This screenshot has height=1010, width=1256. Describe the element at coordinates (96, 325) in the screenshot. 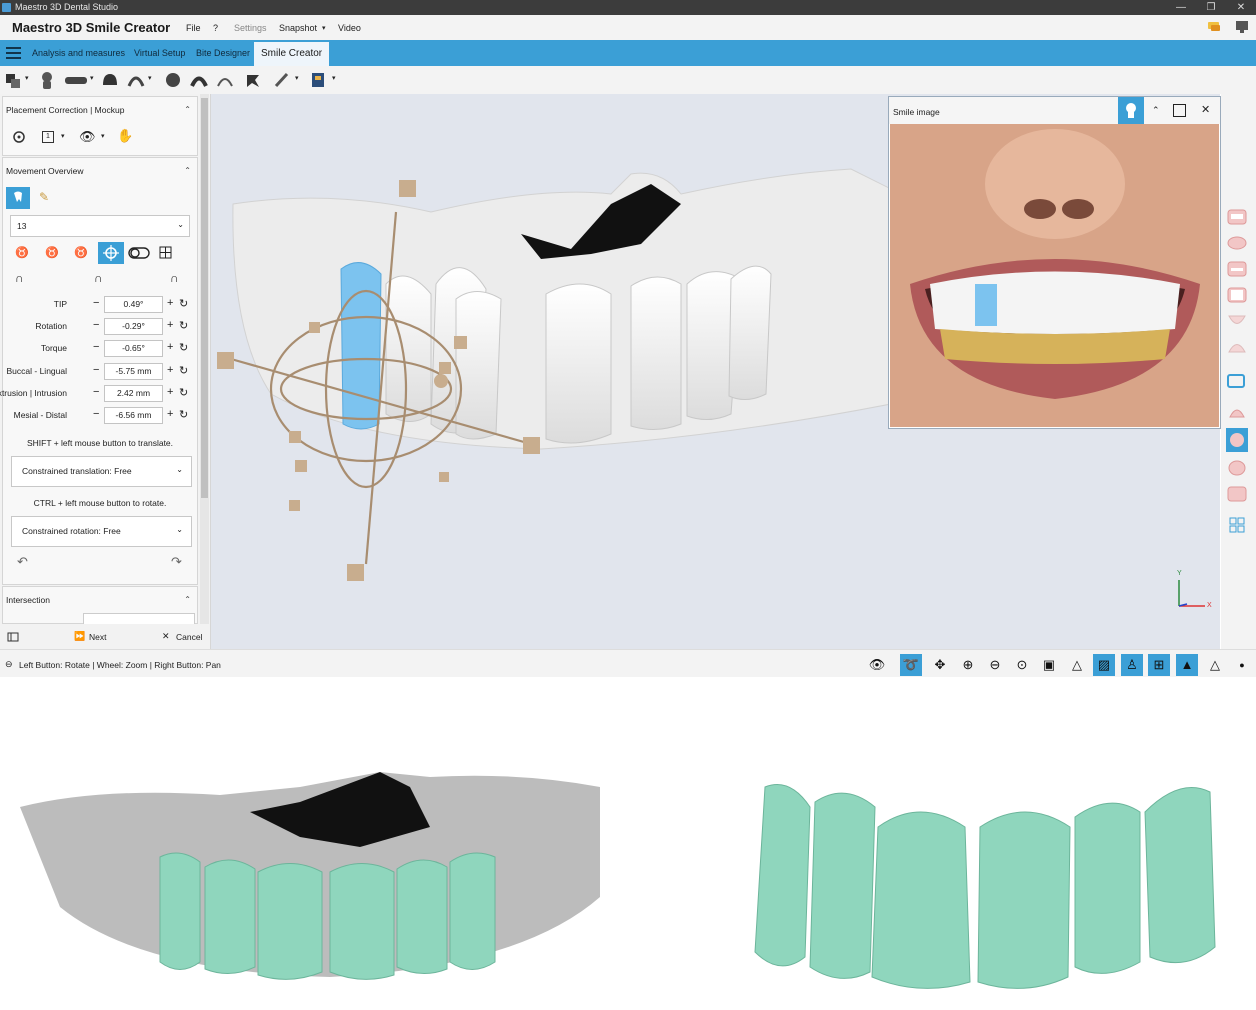

I see `rotation-decrement: −` at that location.